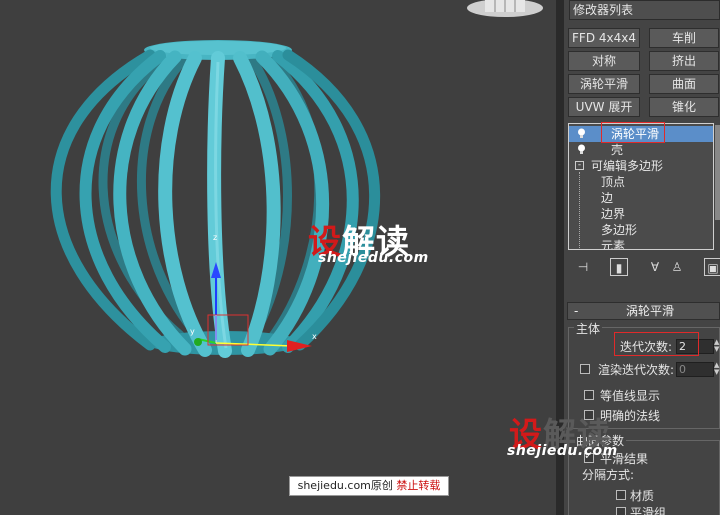  Describe the element at coordinates (580, 210) in the screenshot. I see `tree-line` at that location.